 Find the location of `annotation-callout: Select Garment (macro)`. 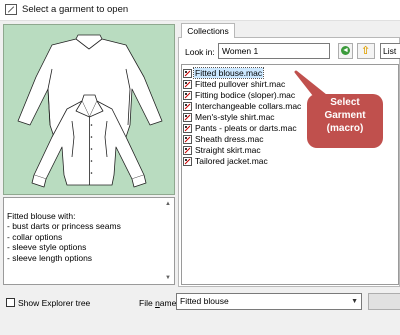

annotation-callout: Select Garment (macro) is located at coordinates (345, 121).